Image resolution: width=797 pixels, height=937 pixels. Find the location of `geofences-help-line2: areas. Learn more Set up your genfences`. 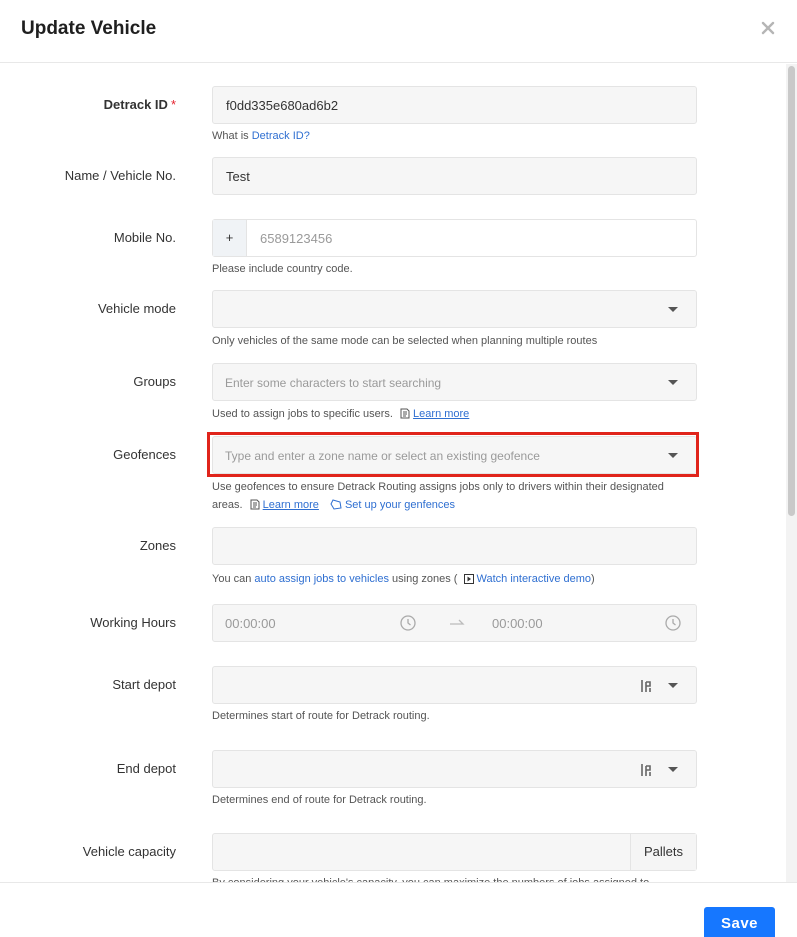

geofences-help-line2: areas. Learn more Set up your genfences is located at coordinates (334, 505).